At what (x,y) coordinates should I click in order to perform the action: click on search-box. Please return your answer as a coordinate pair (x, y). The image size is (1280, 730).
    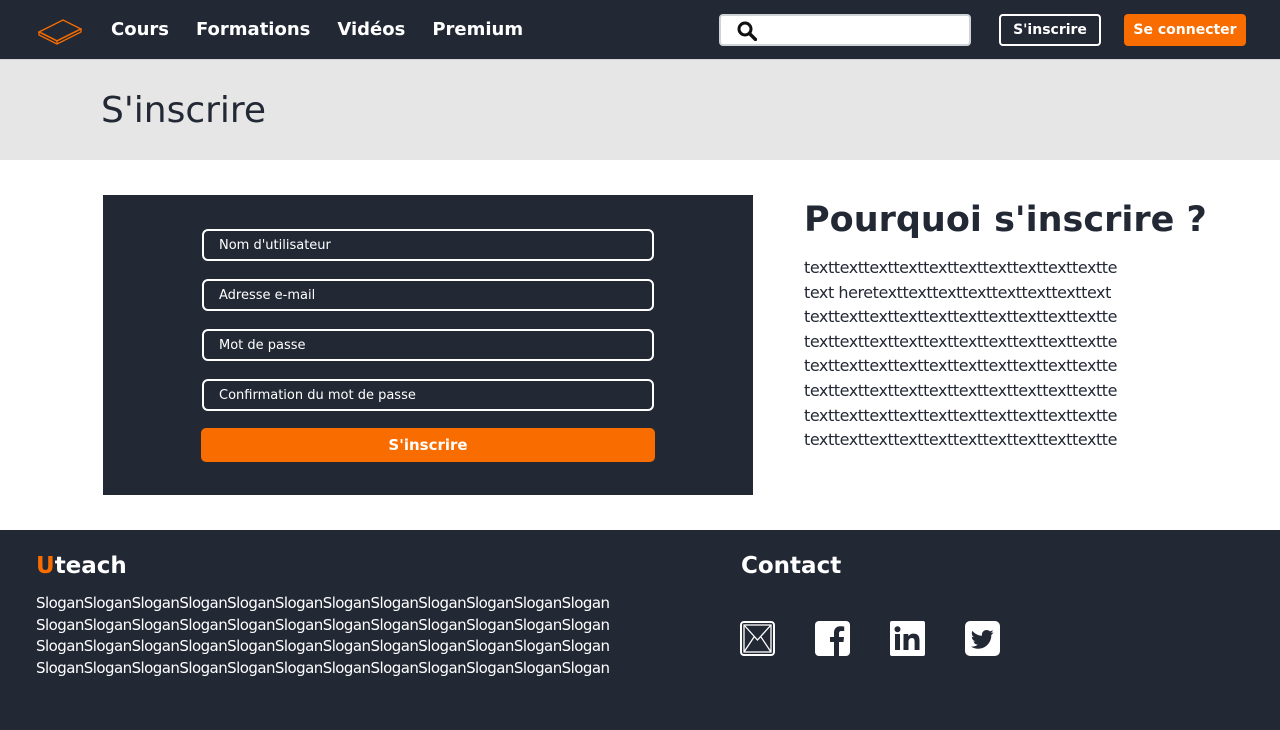
    Looking at the image, I should click on (845, 30).